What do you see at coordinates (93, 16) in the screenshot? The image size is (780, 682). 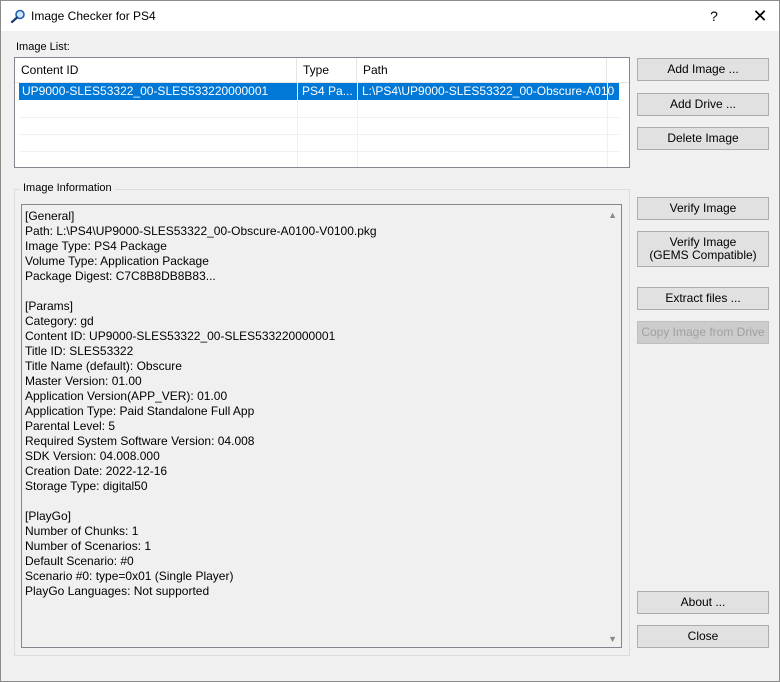 I see `window-title: Image Checker for PS4` at bounding box center [93, 16].